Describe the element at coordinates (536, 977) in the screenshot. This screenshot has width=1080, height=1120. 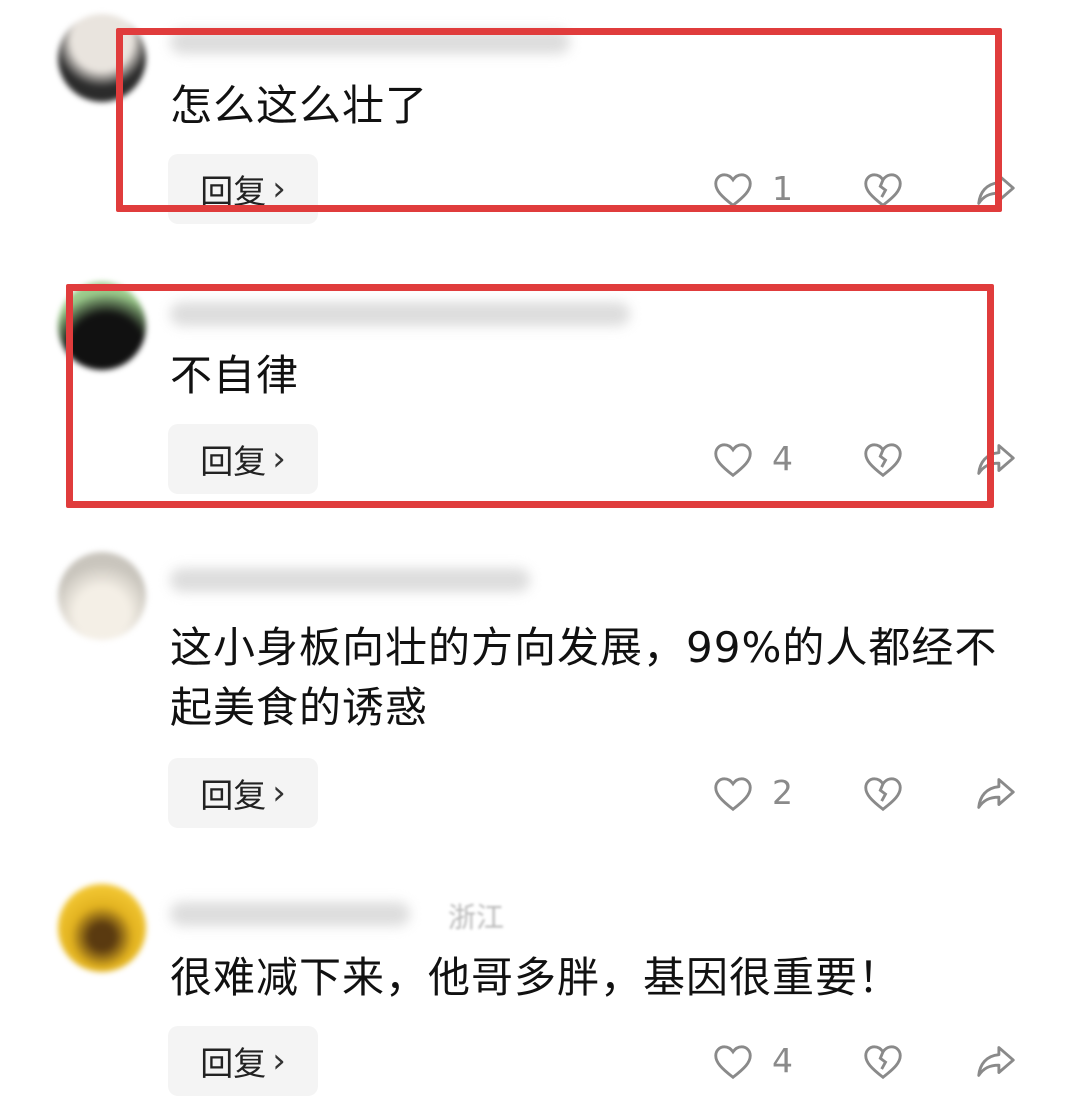
I see `comment-text: 很难减下来，他哥多胖，基因很重要！` at that location.